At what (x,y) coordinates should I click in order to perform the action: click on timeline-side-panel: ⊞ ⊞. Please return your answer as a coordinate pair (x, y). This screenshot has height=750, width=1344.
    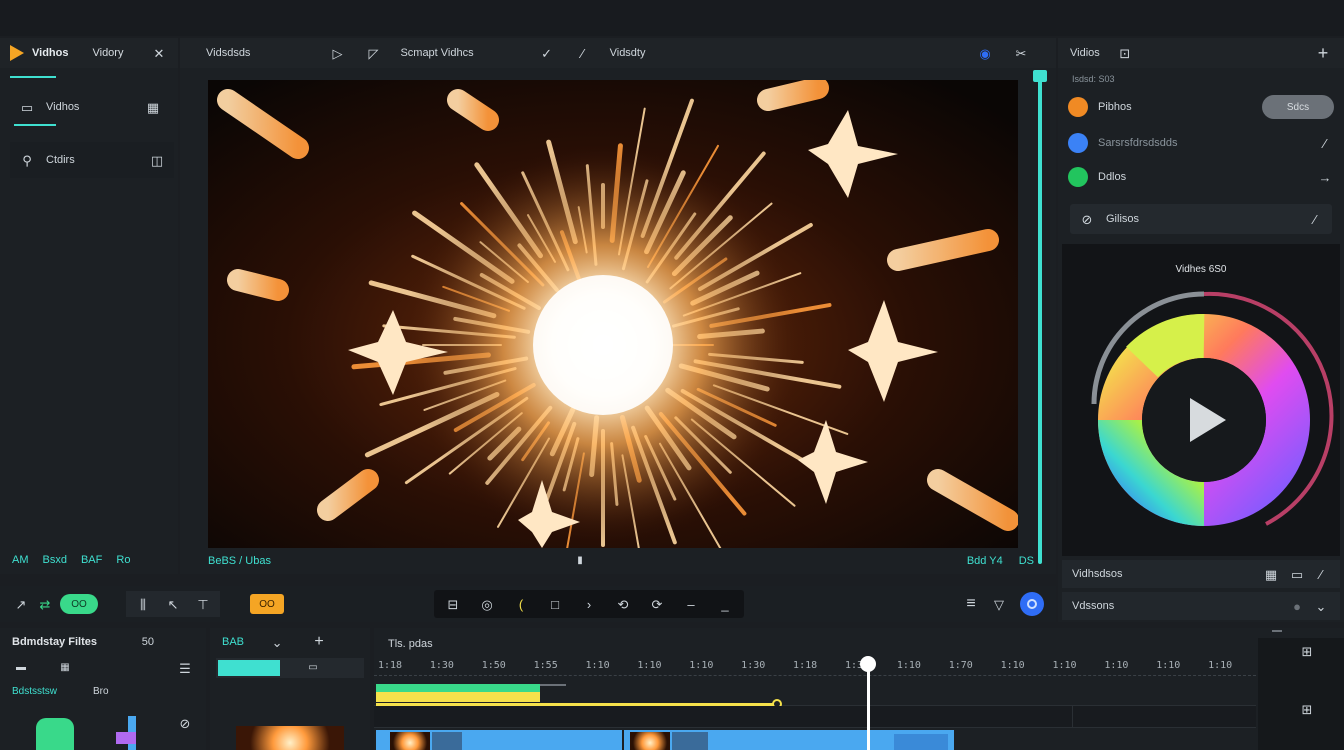
    Looking at the image, I should click on (1301, 694).